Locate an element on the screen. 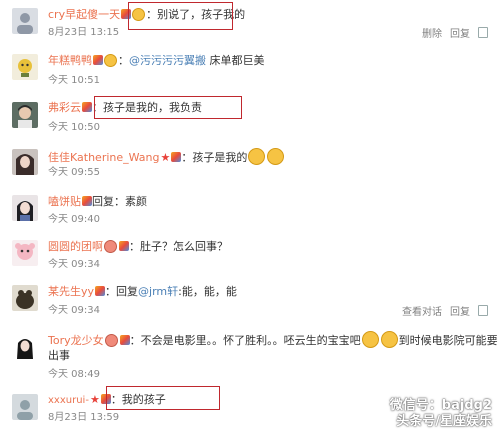 The image size is (500, 429). comment-row: cry早起傻一天 ：别说了，孩子我的 8月23日 13:15 删除 回复 is located at coordinates (250, 22).